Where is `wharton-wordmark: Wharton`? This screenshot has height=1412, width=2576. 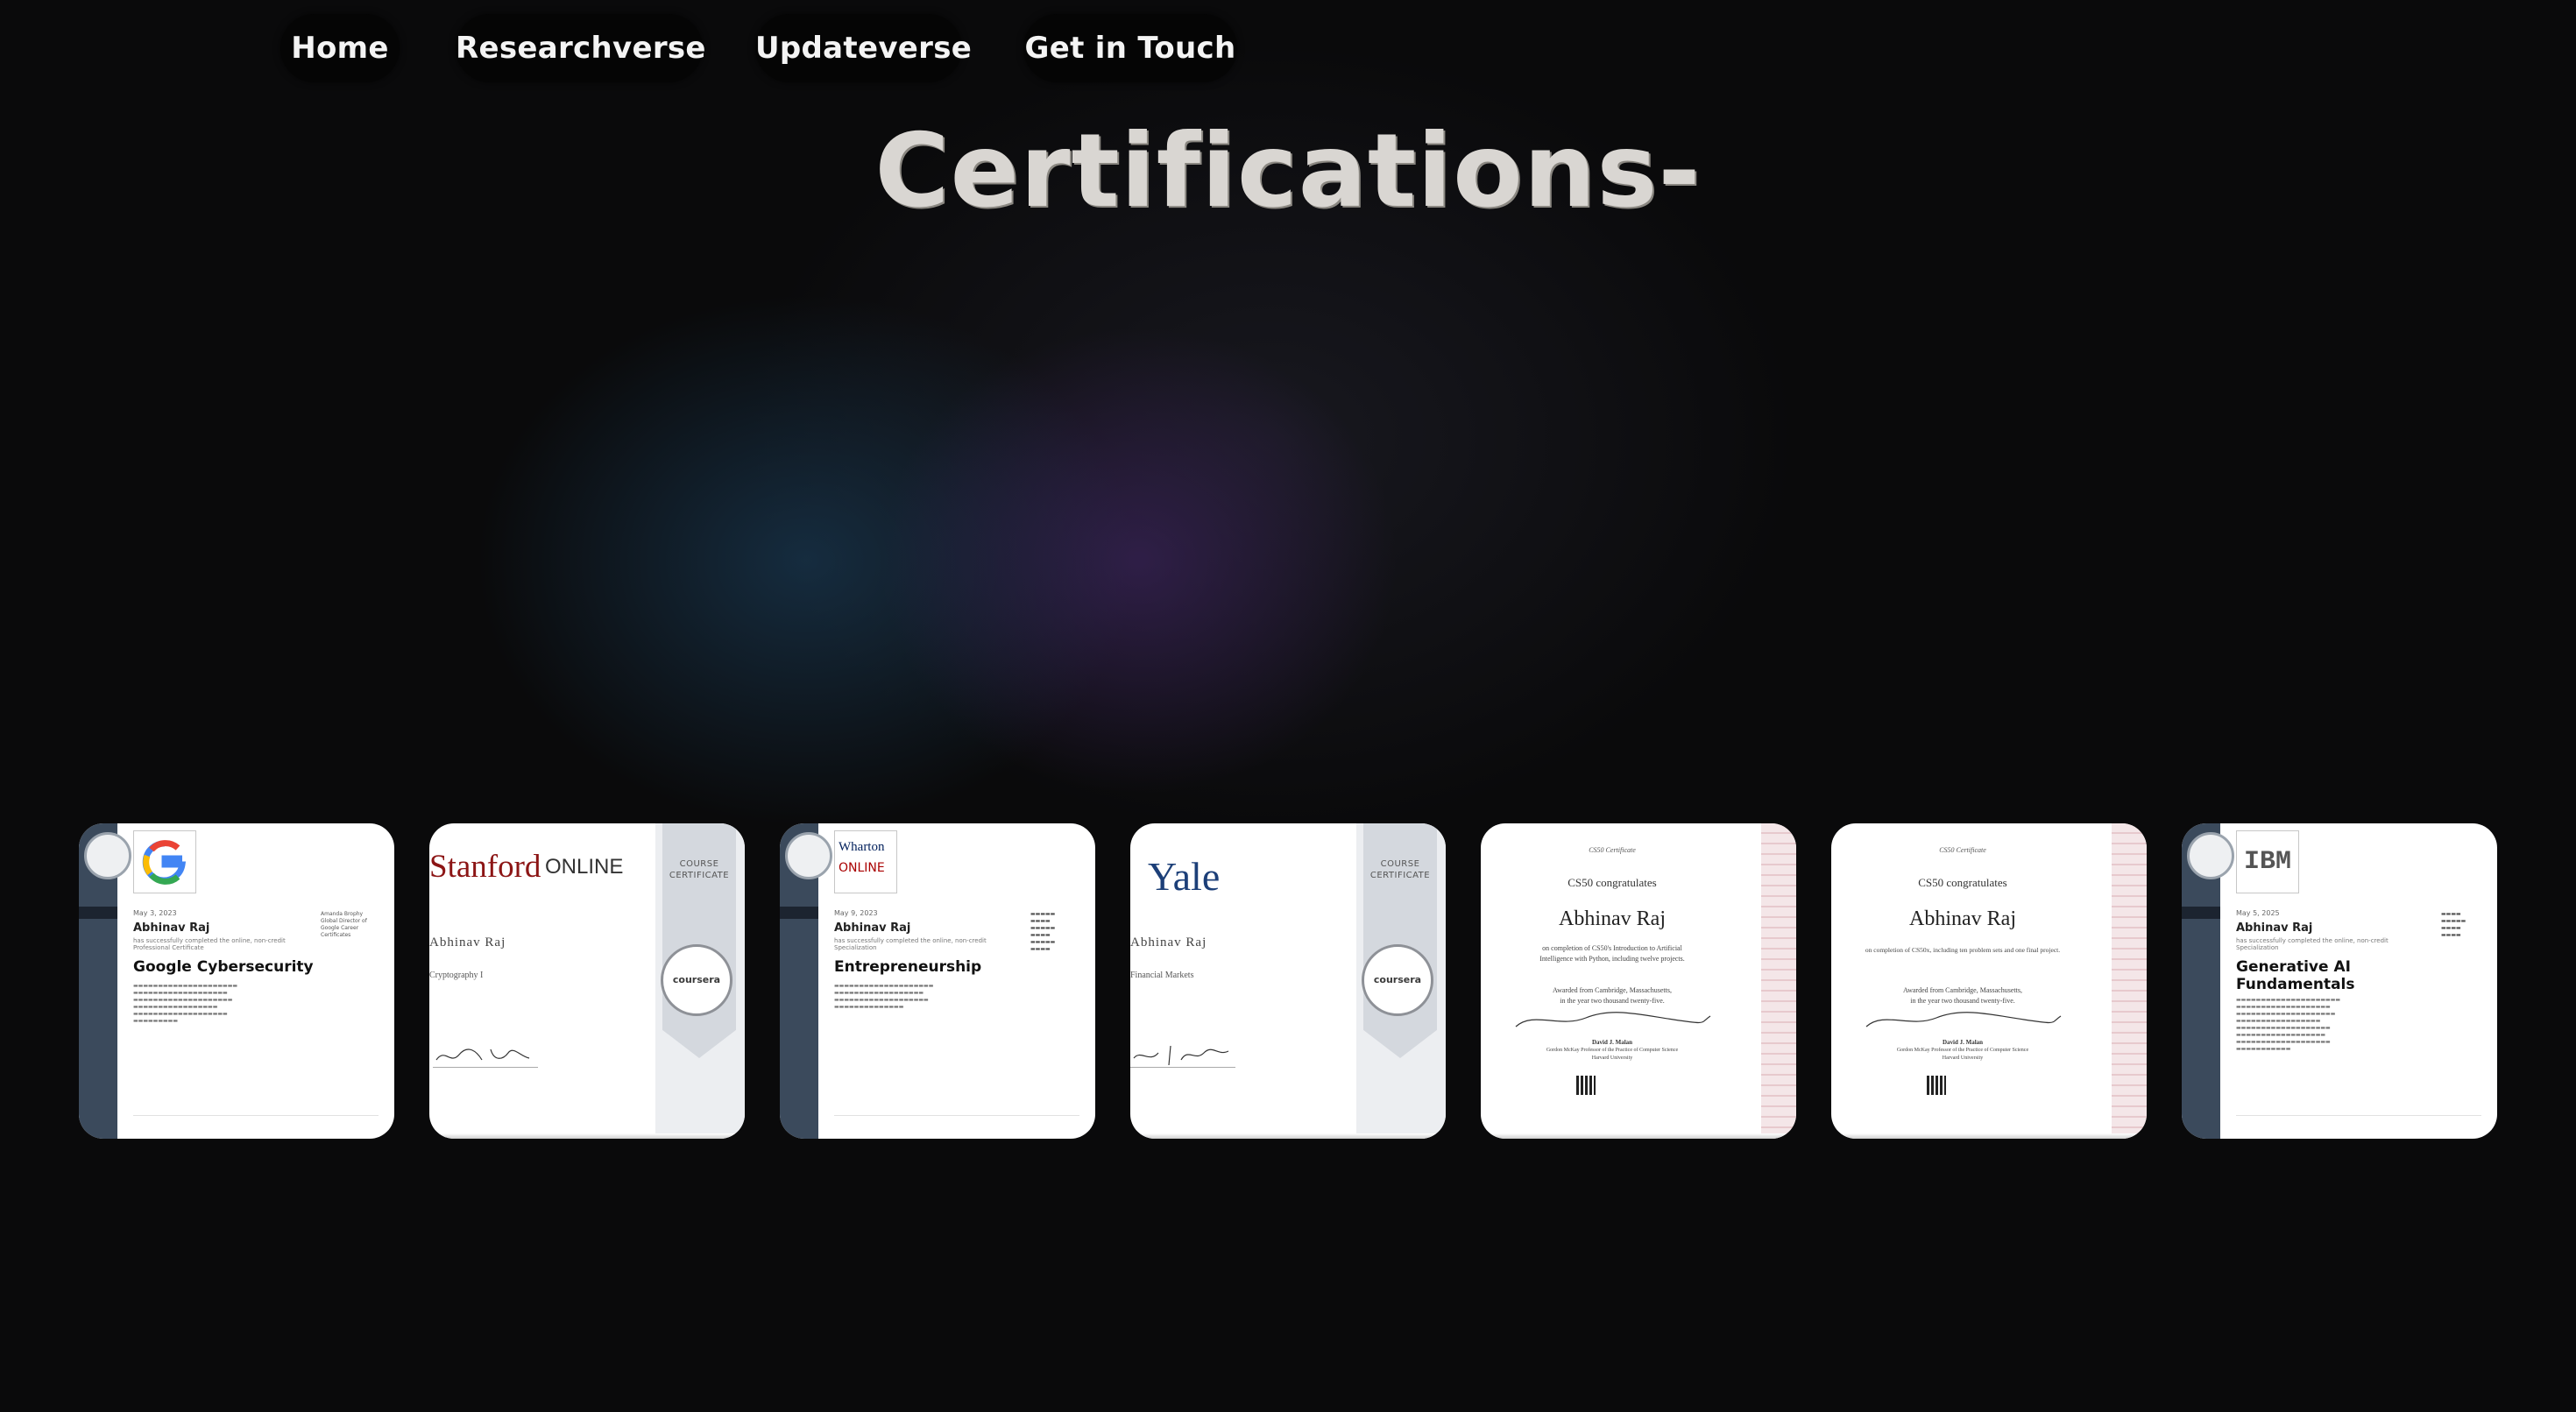
wharton-wordmark: Wharton is located at coordinates (862, 847).